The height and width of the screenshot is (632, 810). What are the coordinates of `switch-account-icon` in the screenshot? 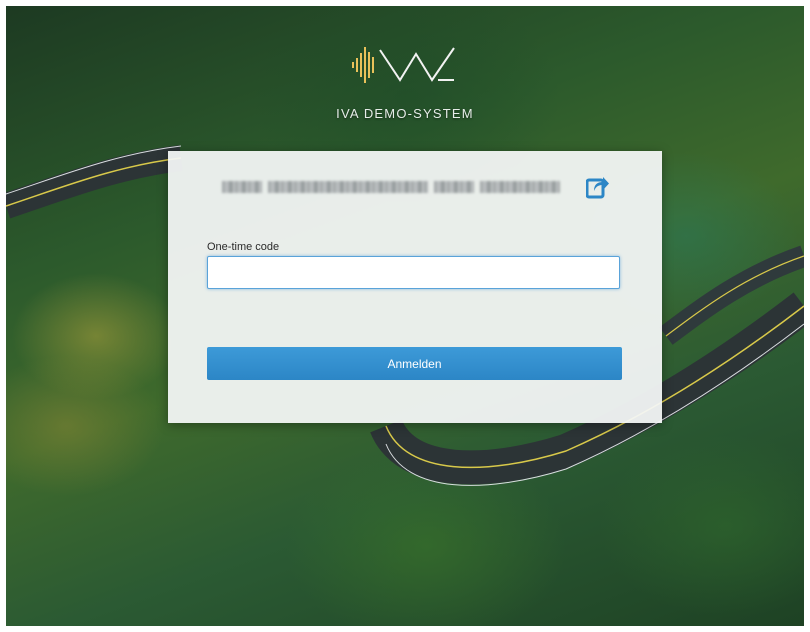 It's located at (597, 188).